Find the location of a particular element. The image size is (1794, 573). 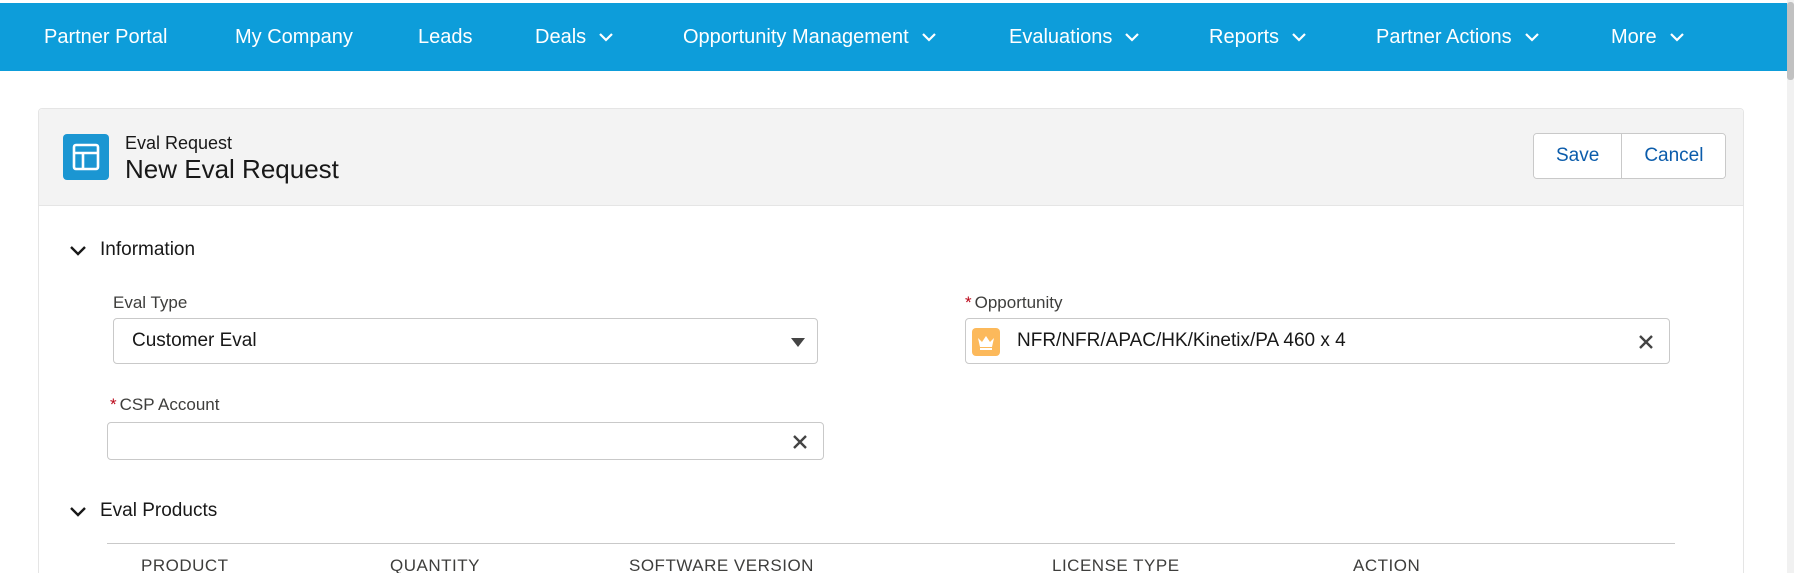

eval-type-select: Customer Eval is located at coordinates (465, 341).